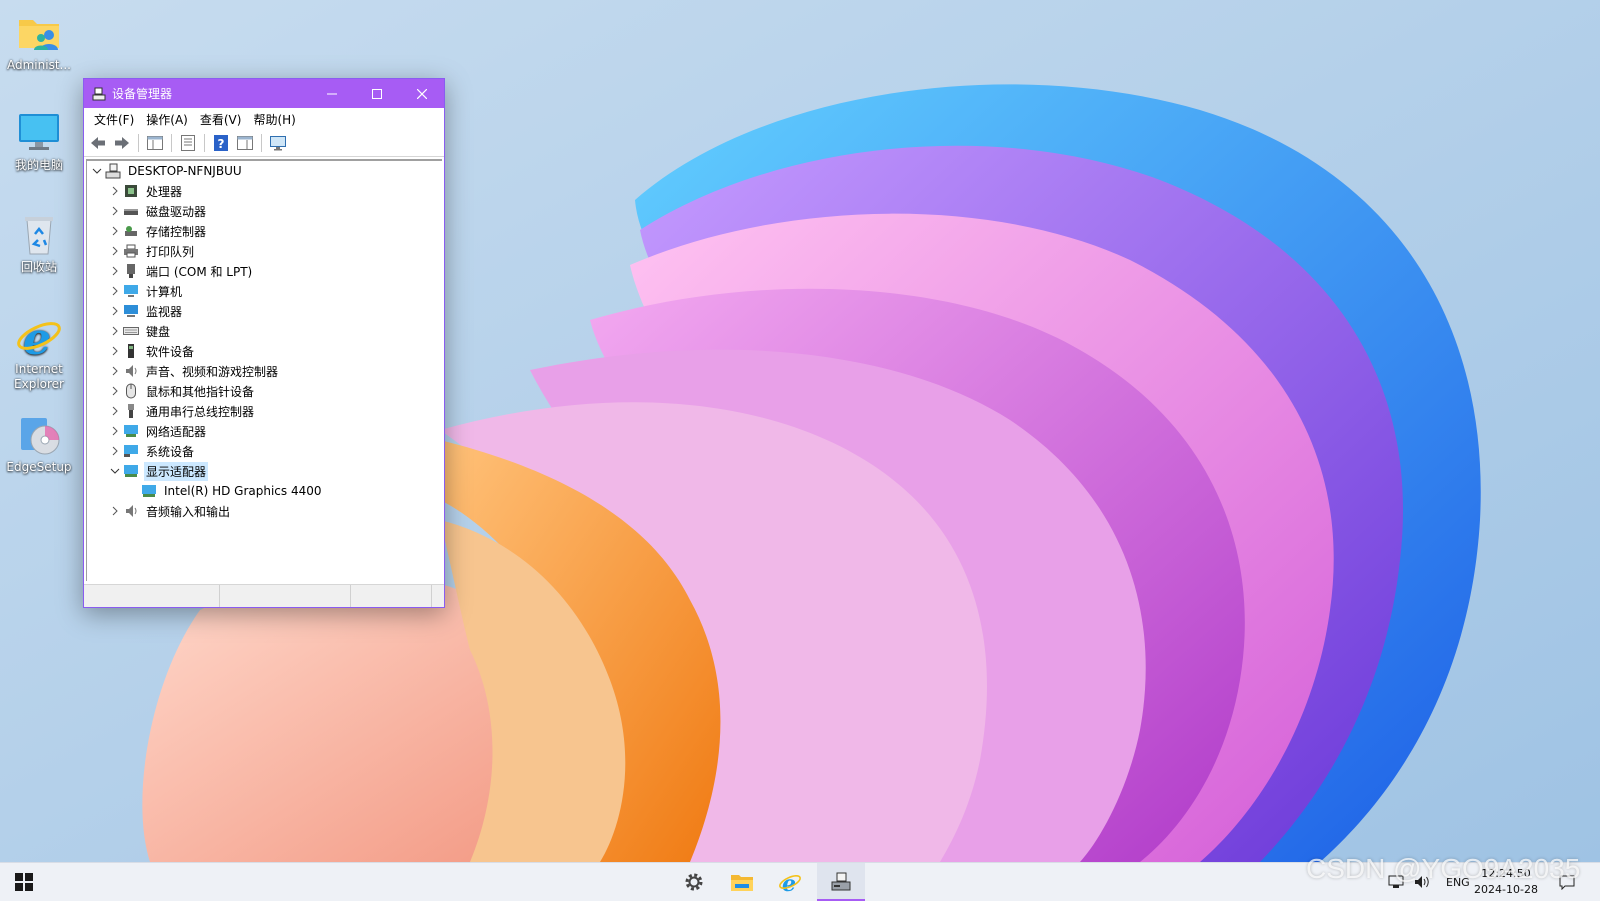  I want to click on title-bar: 设备管理器, so click(264, 93).